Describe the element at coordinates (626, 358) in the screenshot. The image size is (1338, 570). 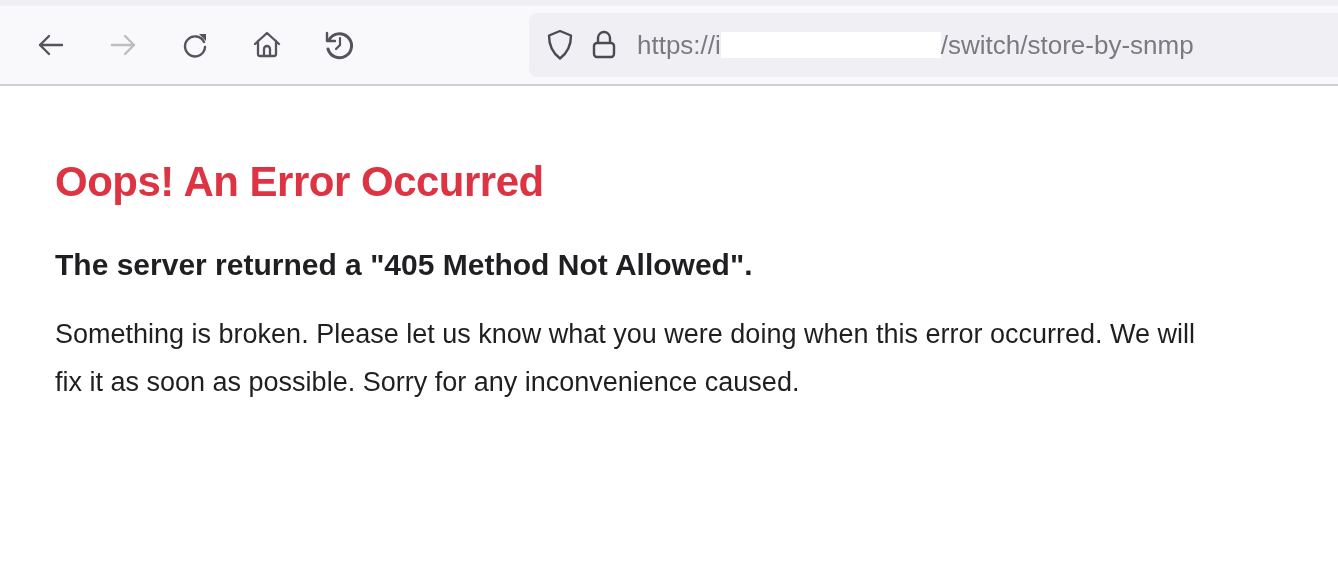
I see `error-message: Something is broken. Please let us know what you were doing when this error occurred. We will fix it as soon as possible. Sorry for any inconvenience caused.` at that location.